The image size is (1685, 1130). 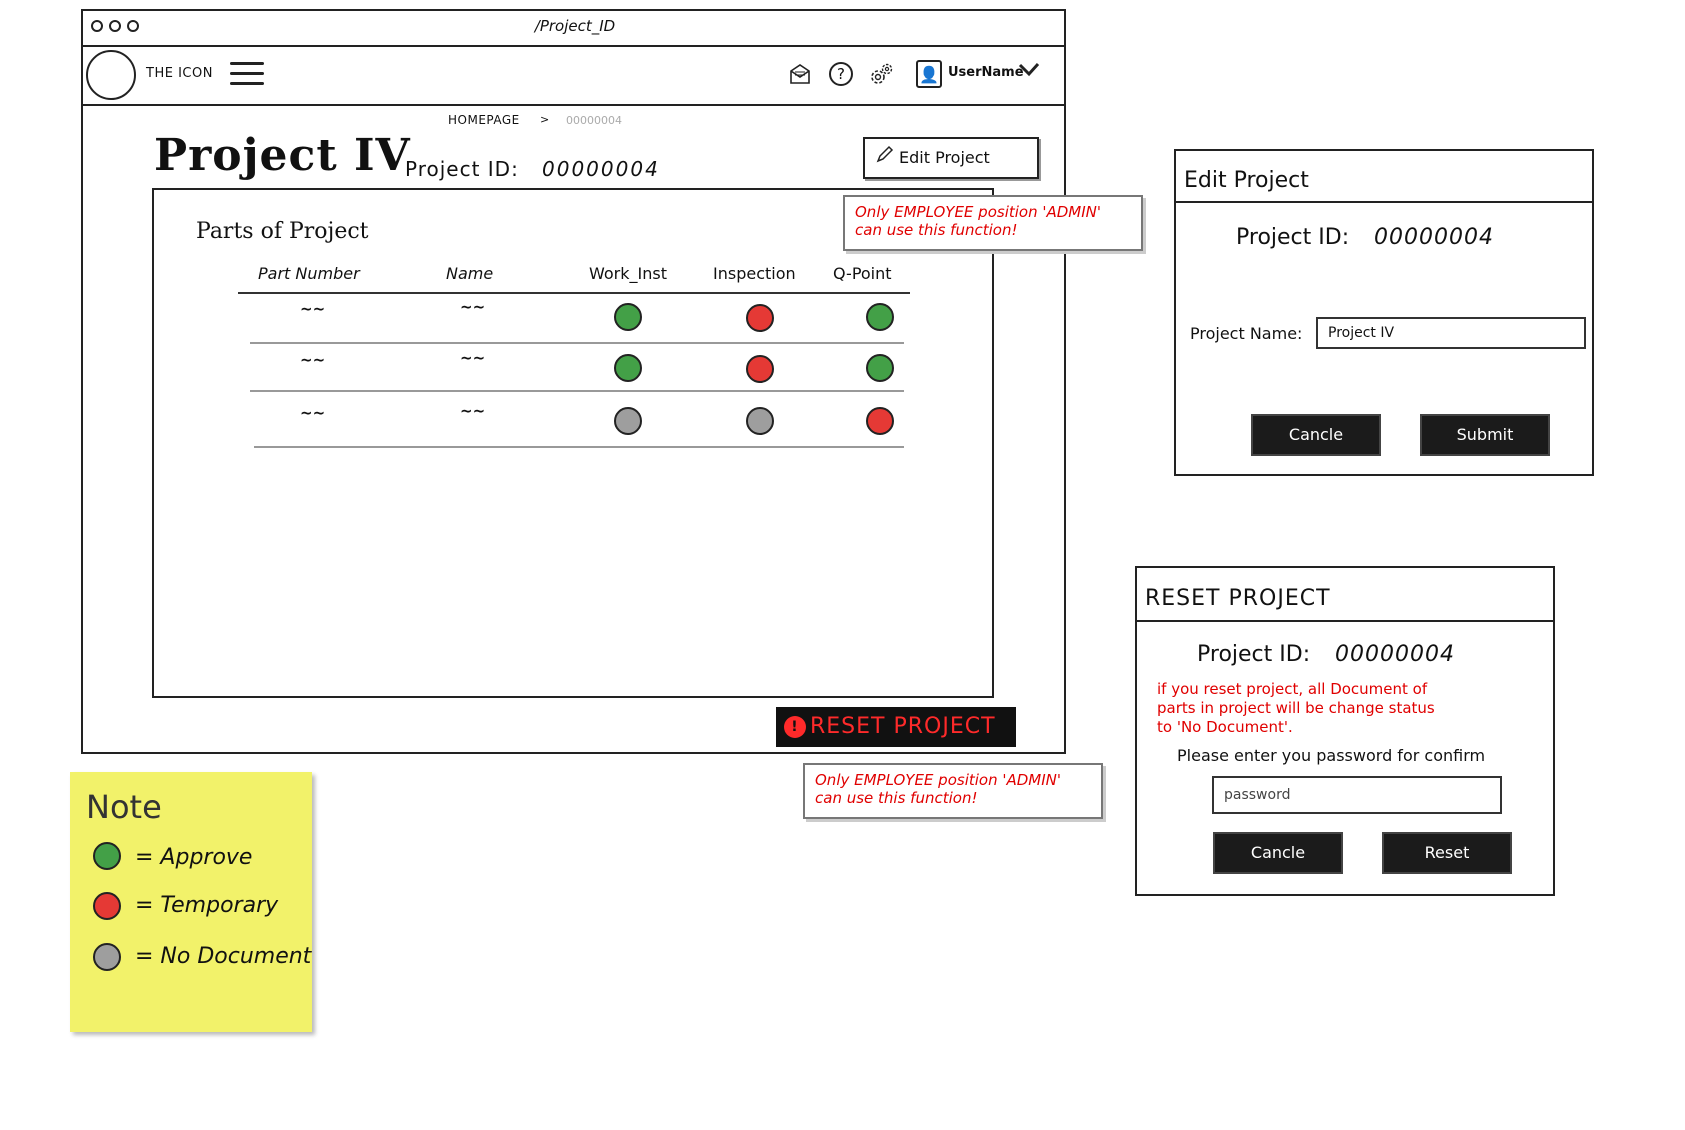 What do you see at coordinates (107, 906) in the screenshot?
I see `legend-dot-temporary` at bounding box center [107, 906].